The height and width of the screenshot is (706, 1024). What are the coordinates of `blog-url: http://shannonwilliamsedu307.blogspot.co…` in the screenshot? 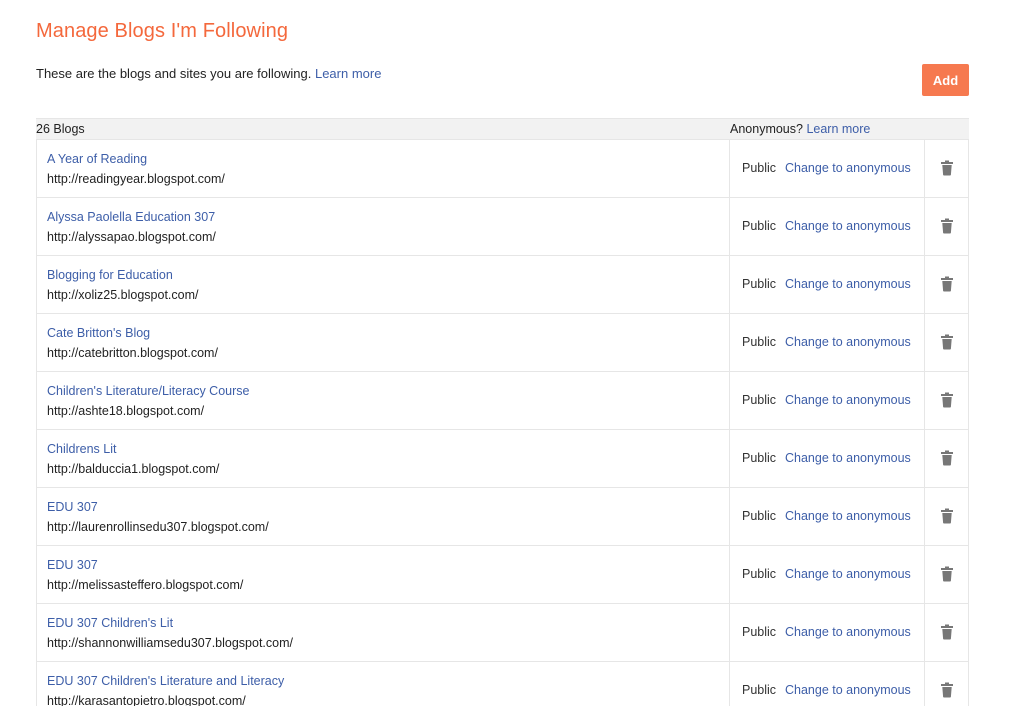 It's located at (170, 643).